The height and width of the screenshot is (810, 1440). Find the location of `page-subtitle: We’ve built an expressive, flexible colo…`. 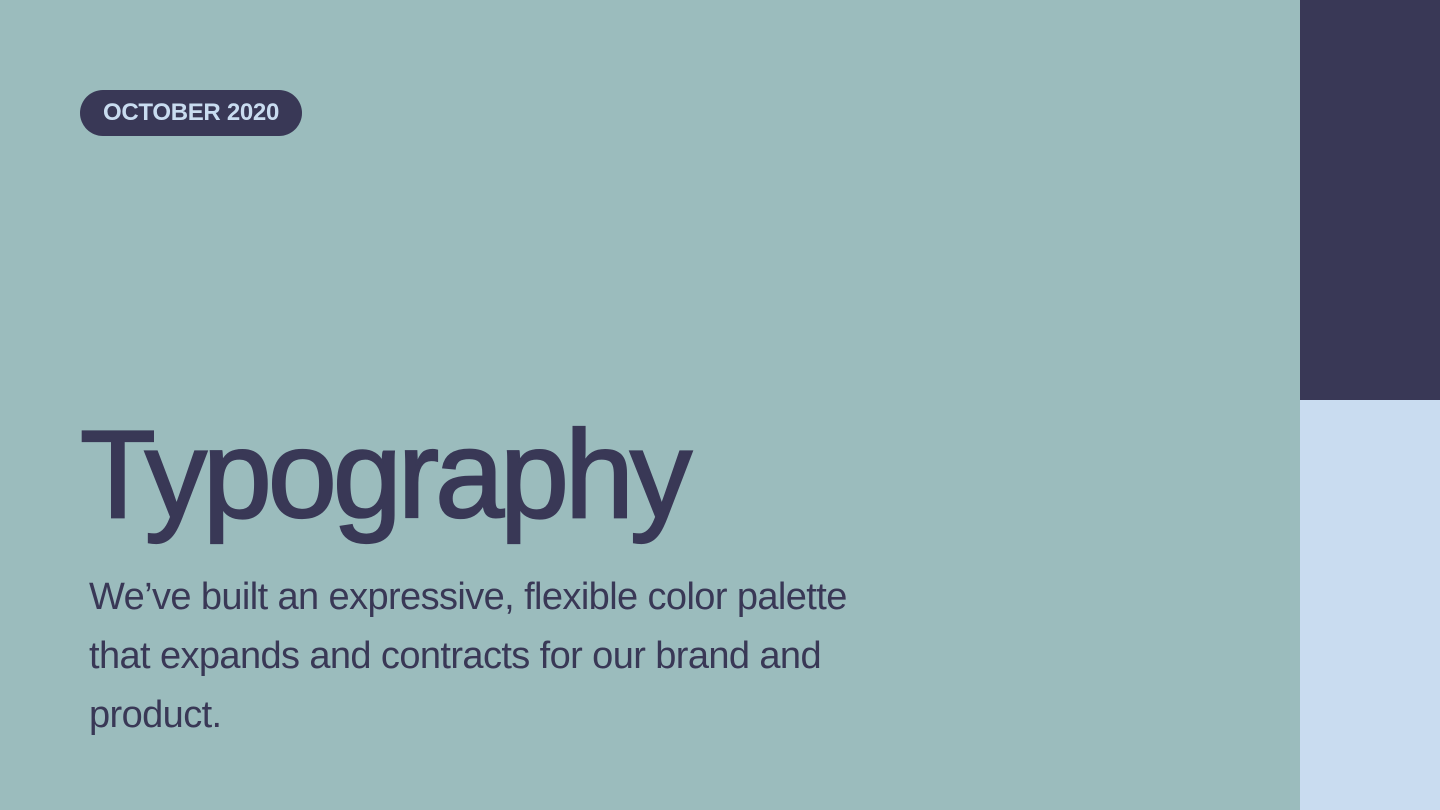

page-subtitle: We’ve built an expressive, flexible colo… is located at coordinates (468, 656).